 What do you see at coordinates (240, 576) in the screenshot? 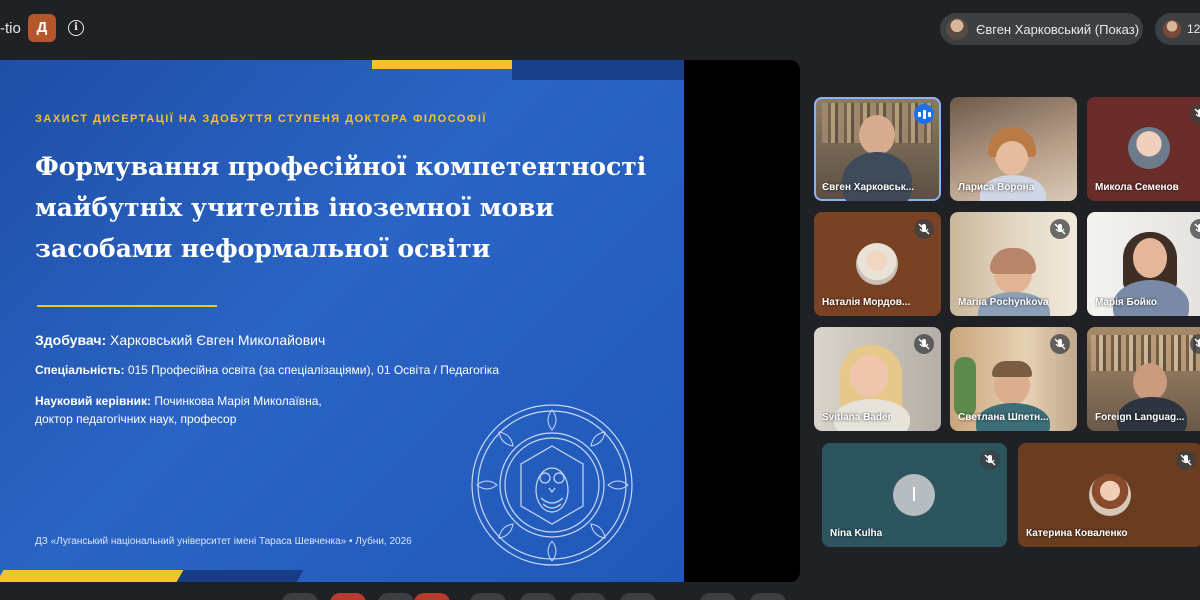
I see `slide-bottom-dark` at bounding box center [240, 576].